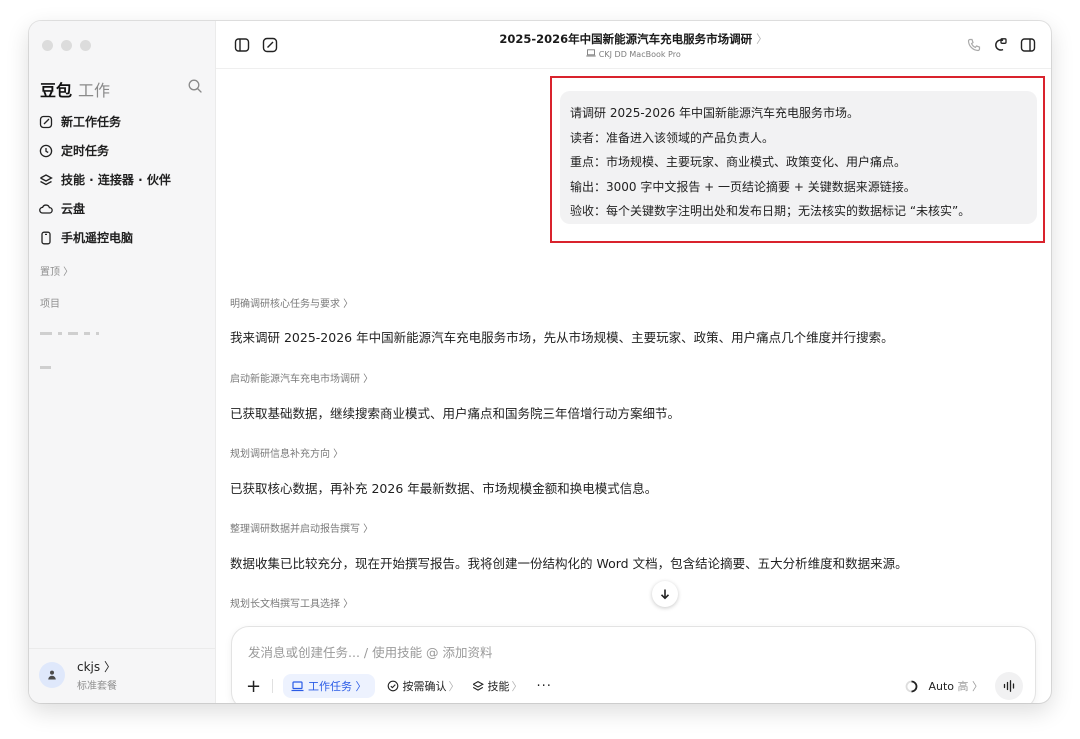 This screenshot has height=739, width=1080. What do you see at coordinates (124, 150) in the screenshot?
I see `sidebar-item-scheduled: 定时任务` at bounding box center [124, 150].